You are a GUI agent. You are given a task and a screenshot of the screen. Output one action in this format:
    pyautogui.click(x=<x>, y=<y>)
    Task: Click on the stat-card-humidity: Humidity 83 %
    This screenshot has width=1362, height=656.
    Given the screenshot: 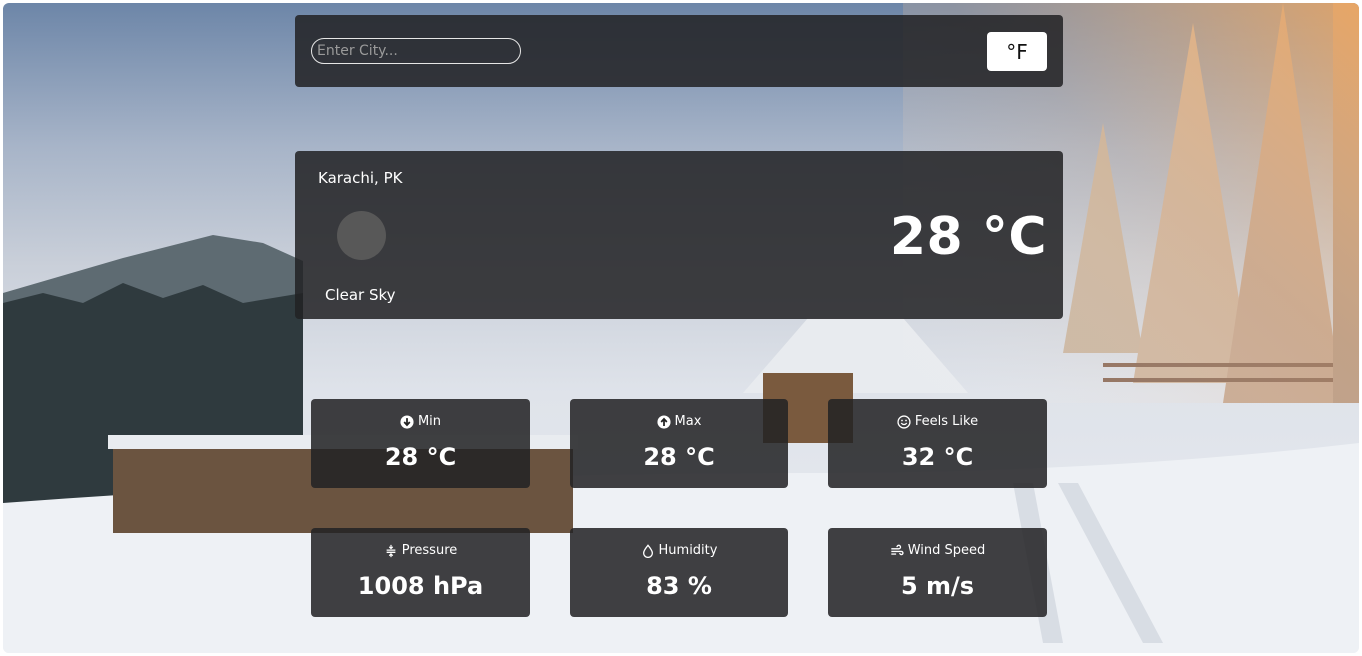 What is the action you would take?
    pyautogui.click(x=679, y=572)
    